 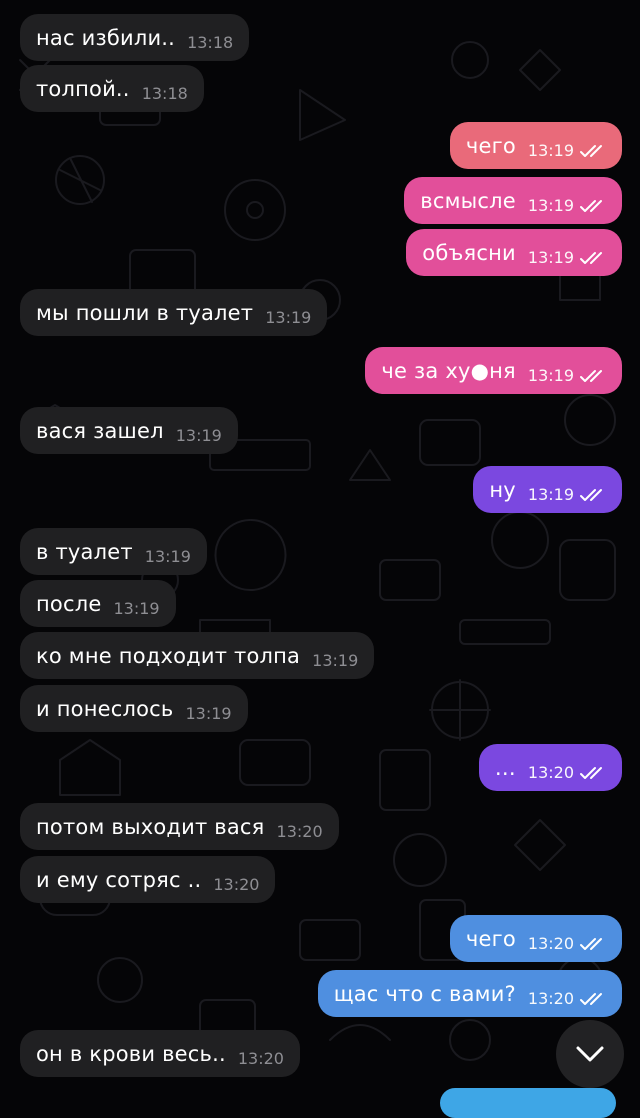 I want to click on message-text: вася зашел, so click(x=100, y=430).